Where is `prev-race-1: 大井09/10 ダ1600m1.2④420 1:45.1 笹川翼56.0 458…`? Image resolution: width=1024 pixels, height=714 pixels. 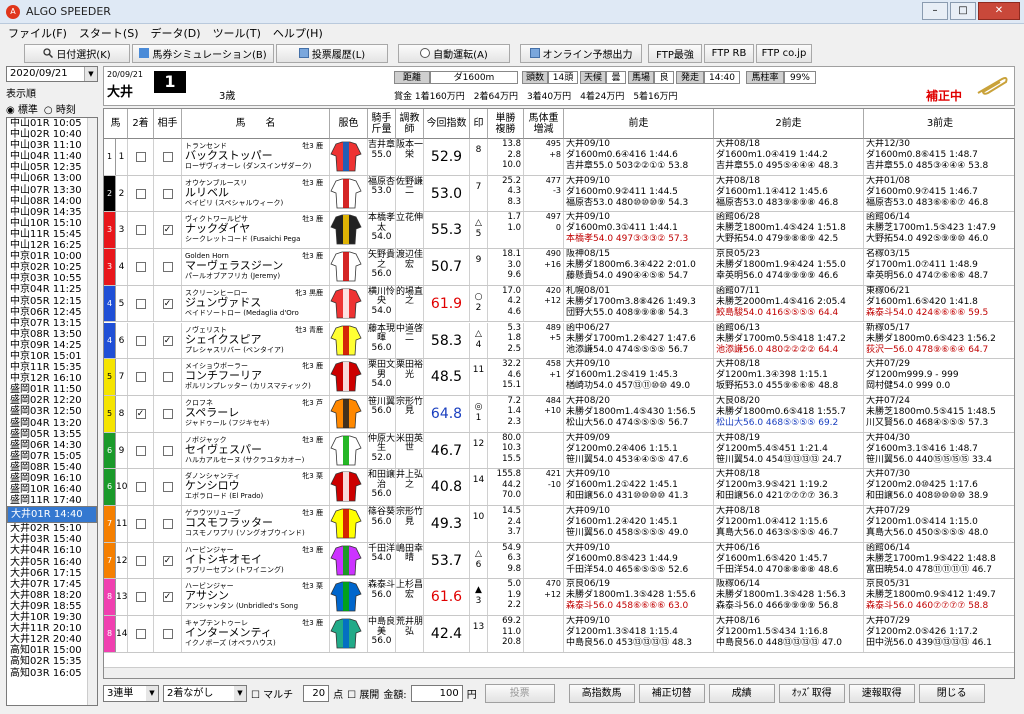 prev-race-1: 大井09/10 ダ1600m1.2④420 1:45.1 笹川翼56.0 458… is located at coordinates (638, 522).